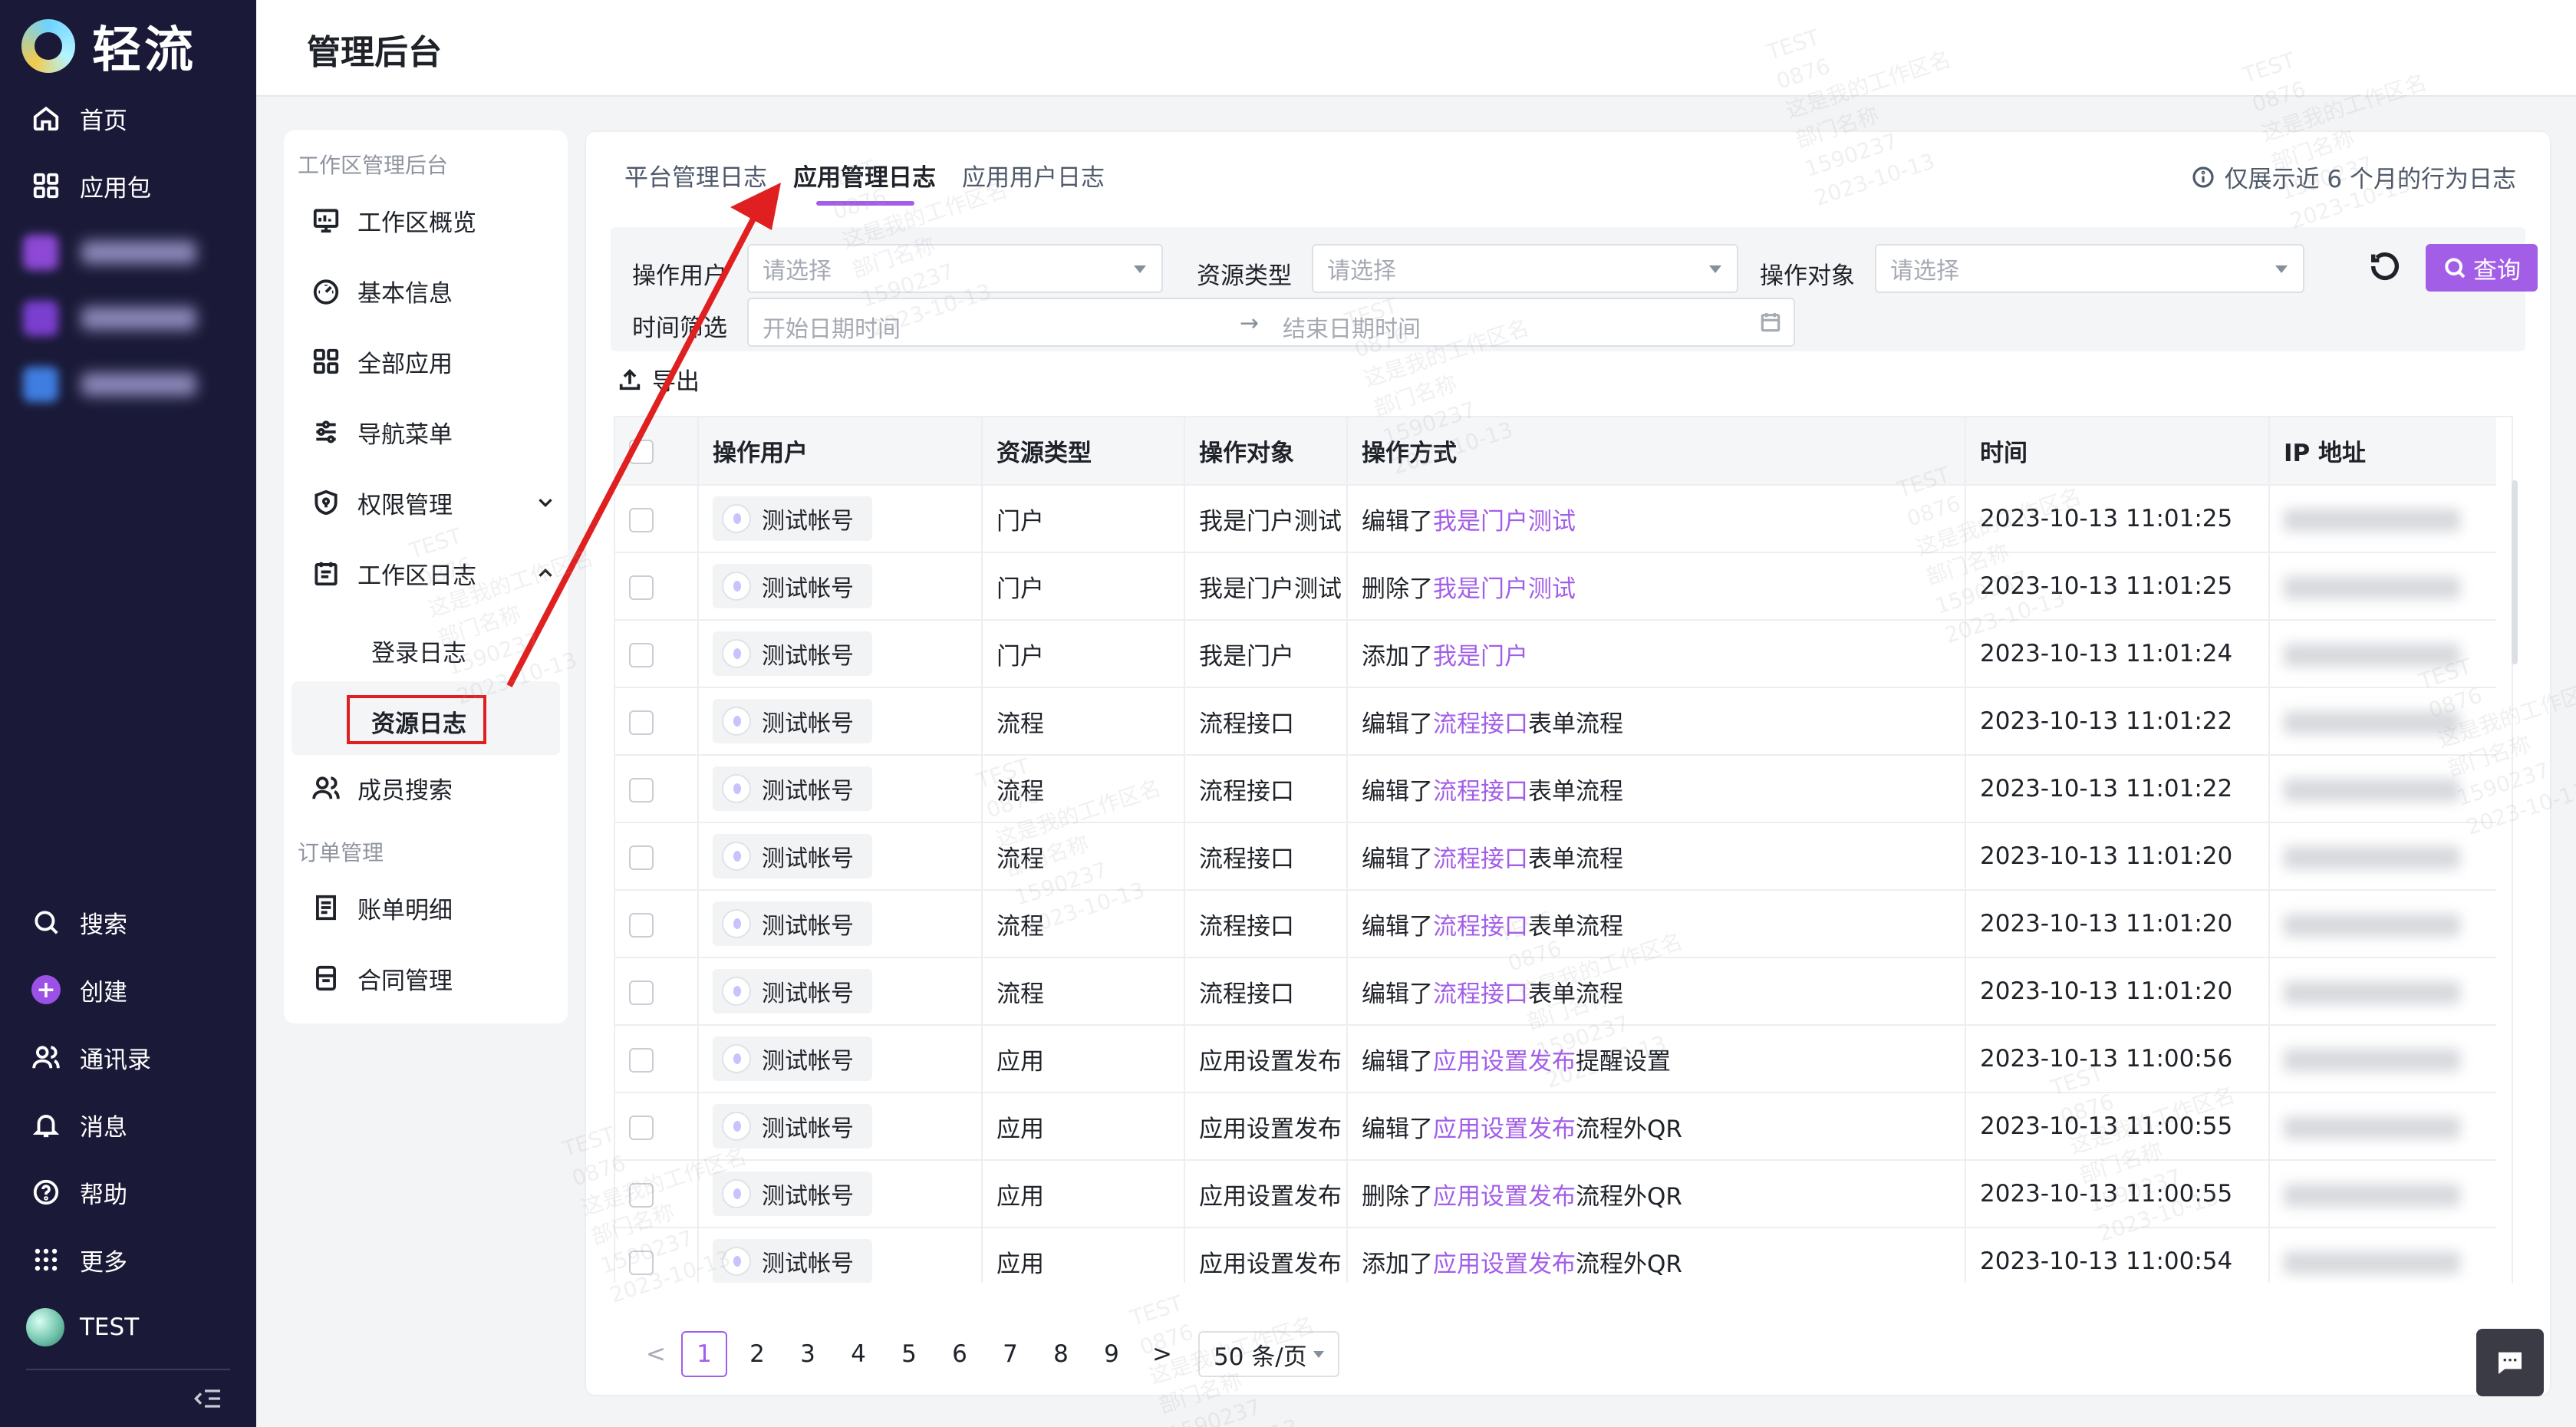  Describe the element at coordinates (91, 185) in the screenshot. I see `nav-item-app-package: 应用包` at that location.